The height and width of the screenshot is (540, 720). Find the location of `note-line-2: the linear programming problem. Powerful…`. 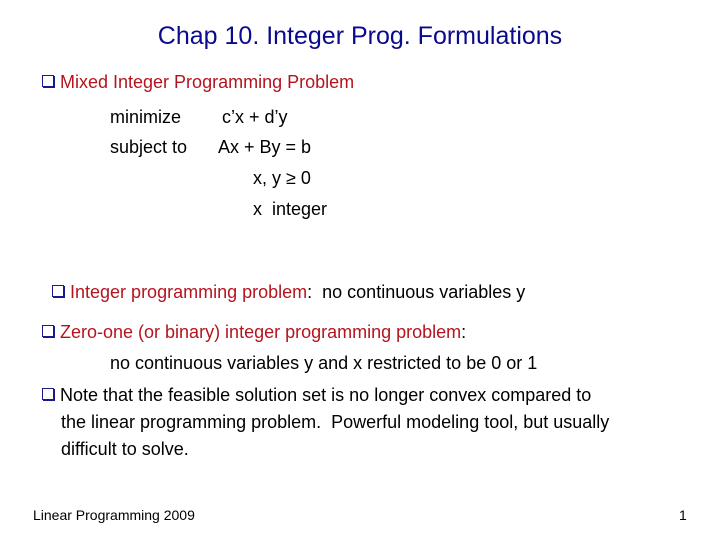

note-line-2: the linear programming problem. Powerful… is located at coordinates (335, 422).